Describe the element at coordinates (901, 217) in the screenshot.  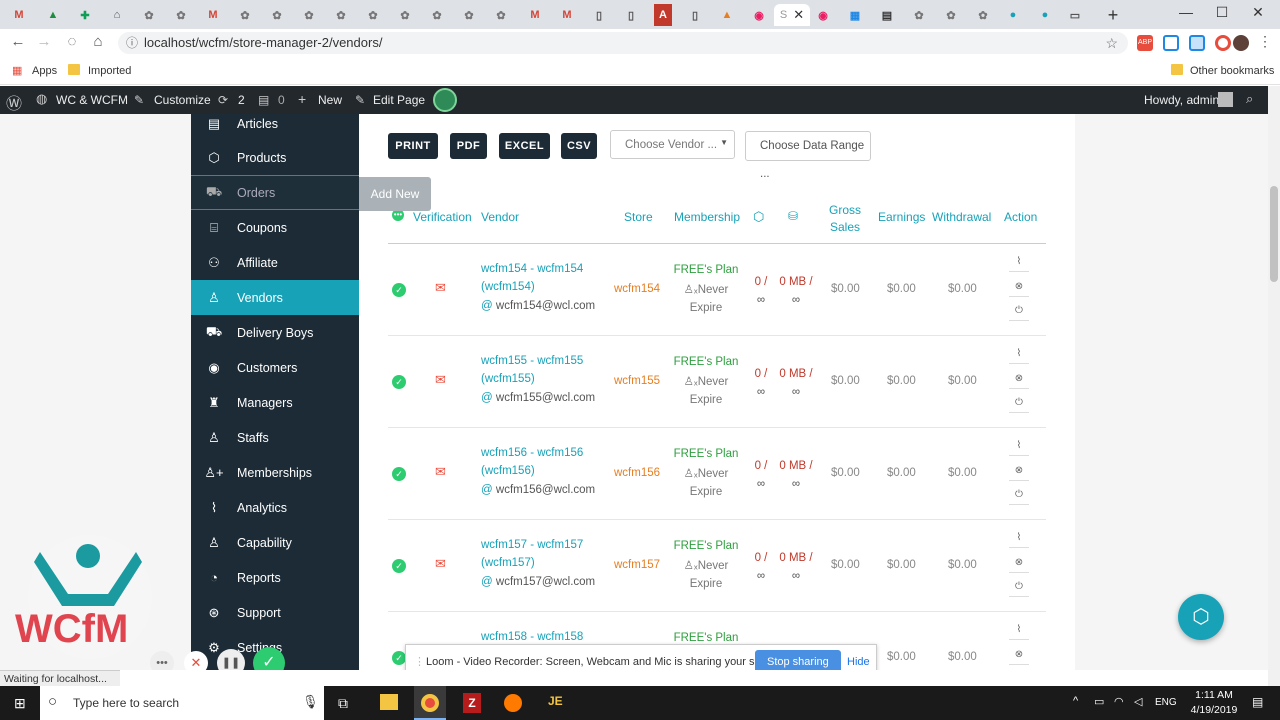
I see `header-earnings: Earnings` at that location.